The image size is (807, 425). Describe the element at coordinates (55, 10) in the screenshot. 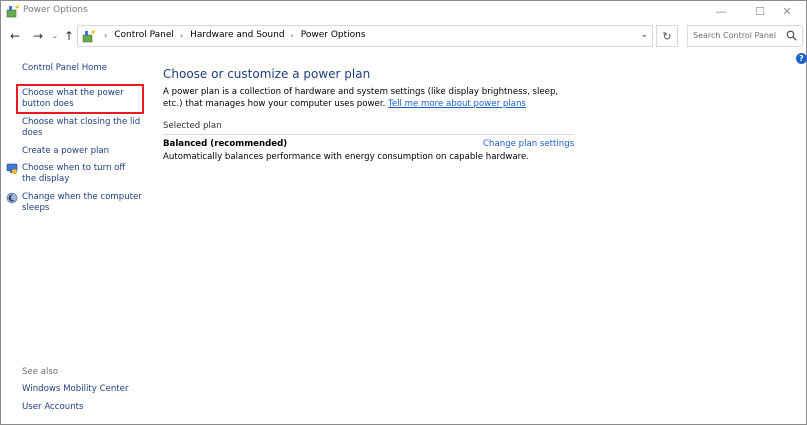

I see `window-title: Power Options` at that location.